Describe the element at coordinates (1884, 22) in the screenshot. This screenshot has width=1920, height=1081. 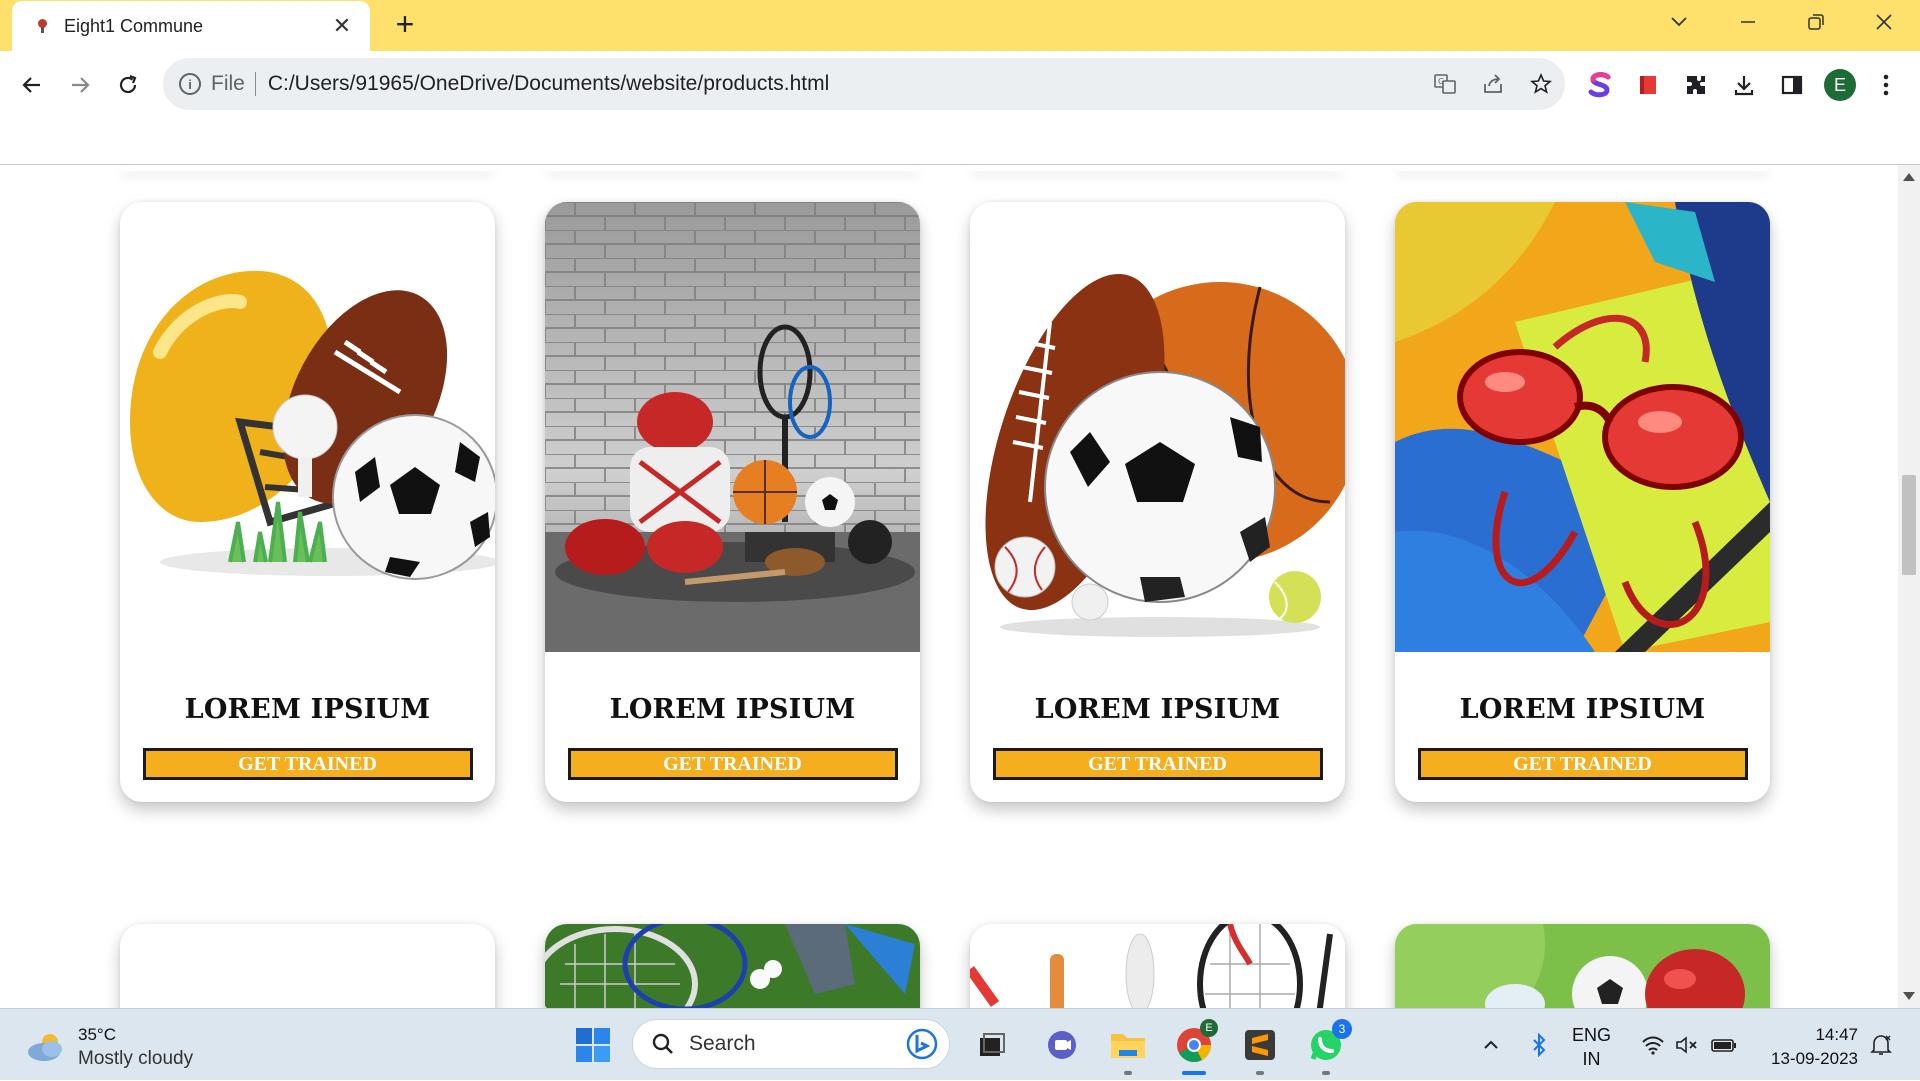
I see `close-window-button` at that location.